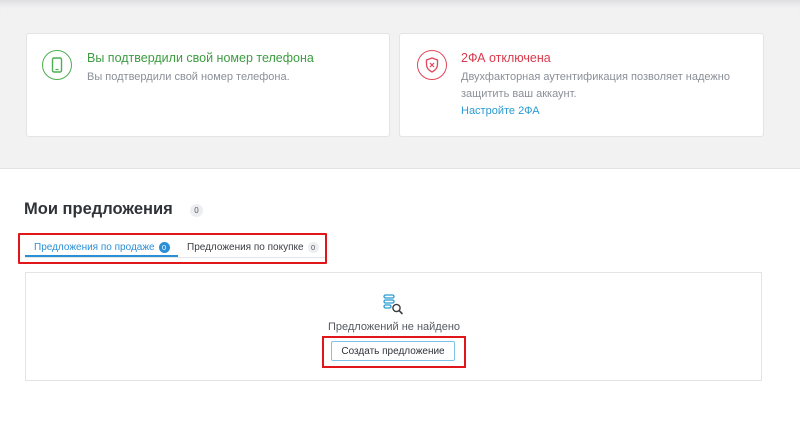  Describe the element at coordinates (196, 210) in the screenshot. I see `offers-count-badge: 0` at that location.